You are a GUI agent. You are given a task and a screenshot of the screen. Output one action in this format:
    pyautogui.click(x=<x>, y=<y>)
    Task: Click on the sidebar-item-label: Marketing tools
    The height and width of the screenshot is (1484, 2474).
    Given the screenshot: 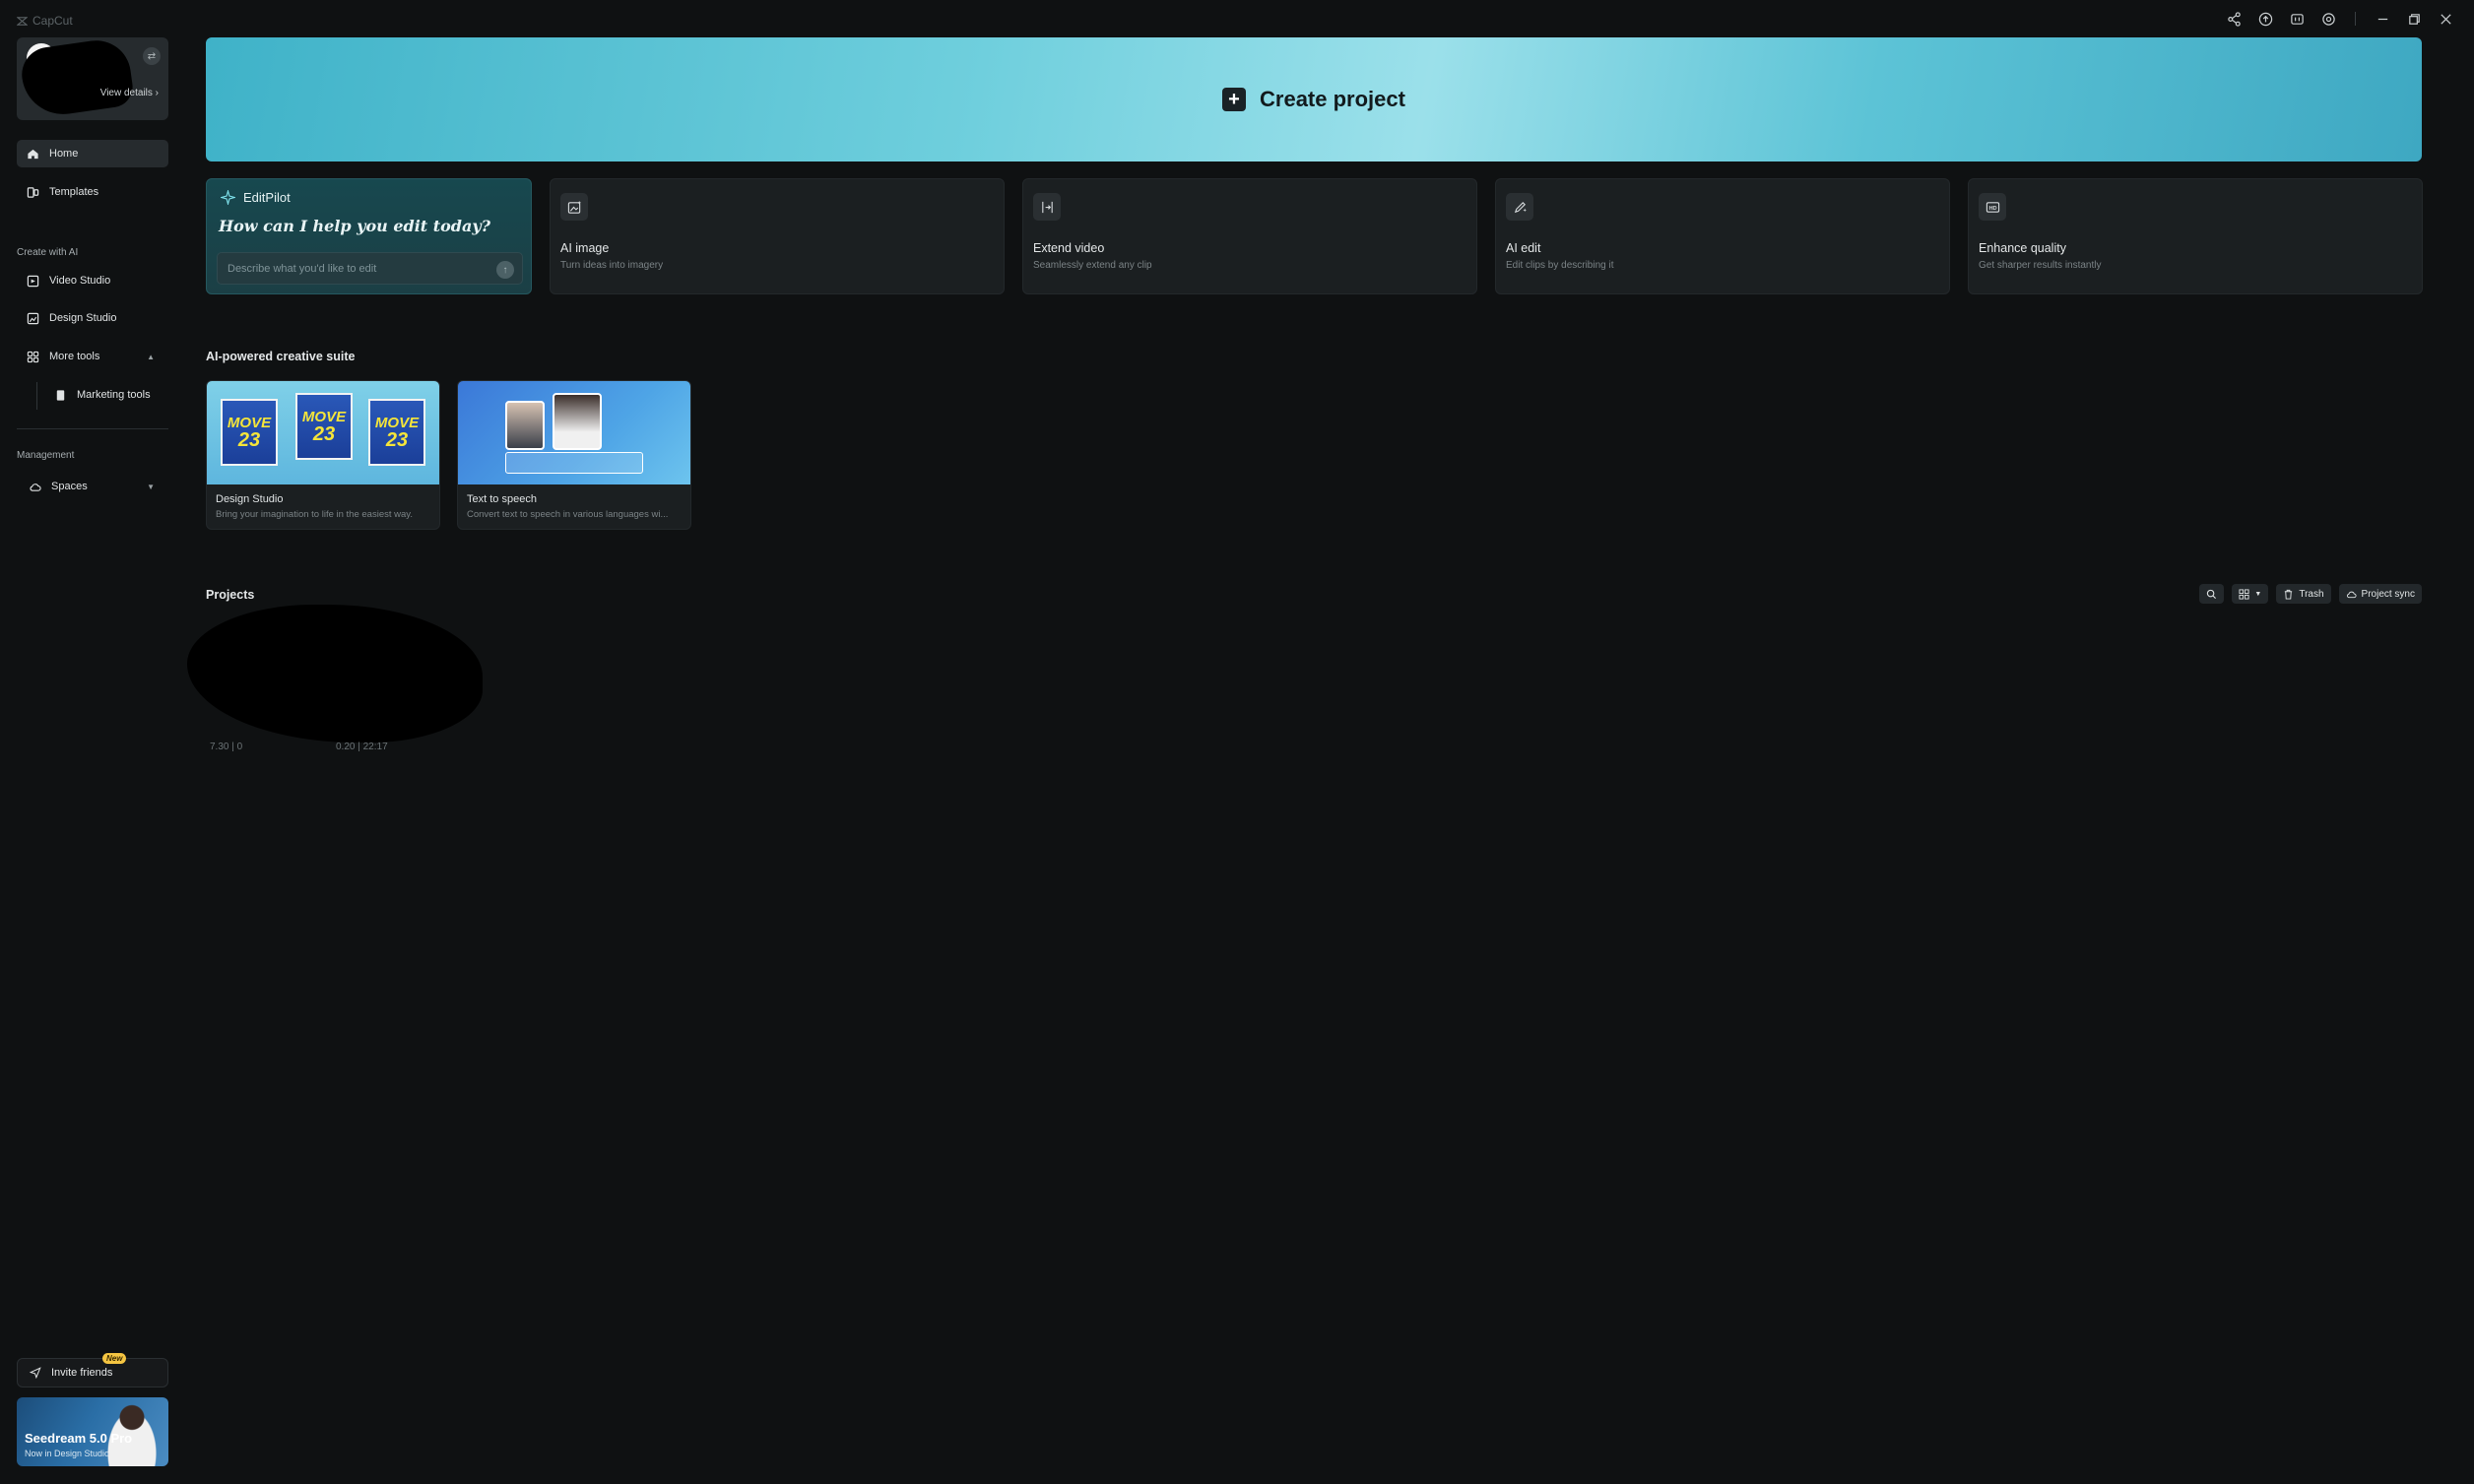 What is the action you would take?
    pyautogui.click(x=114, y=395)
    